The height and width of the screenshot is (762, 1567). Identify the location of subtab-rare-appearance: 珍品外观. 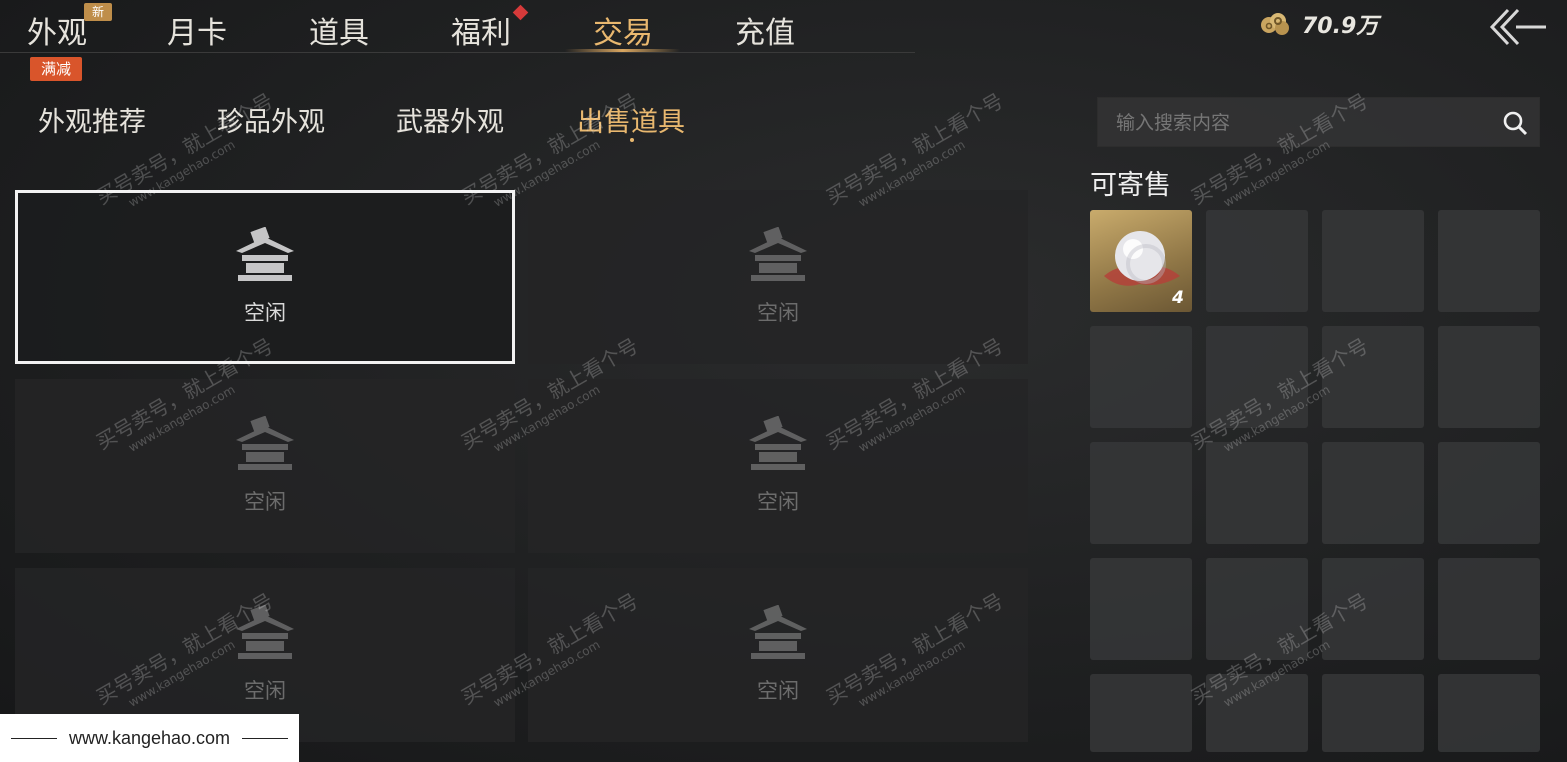
(271, 119).